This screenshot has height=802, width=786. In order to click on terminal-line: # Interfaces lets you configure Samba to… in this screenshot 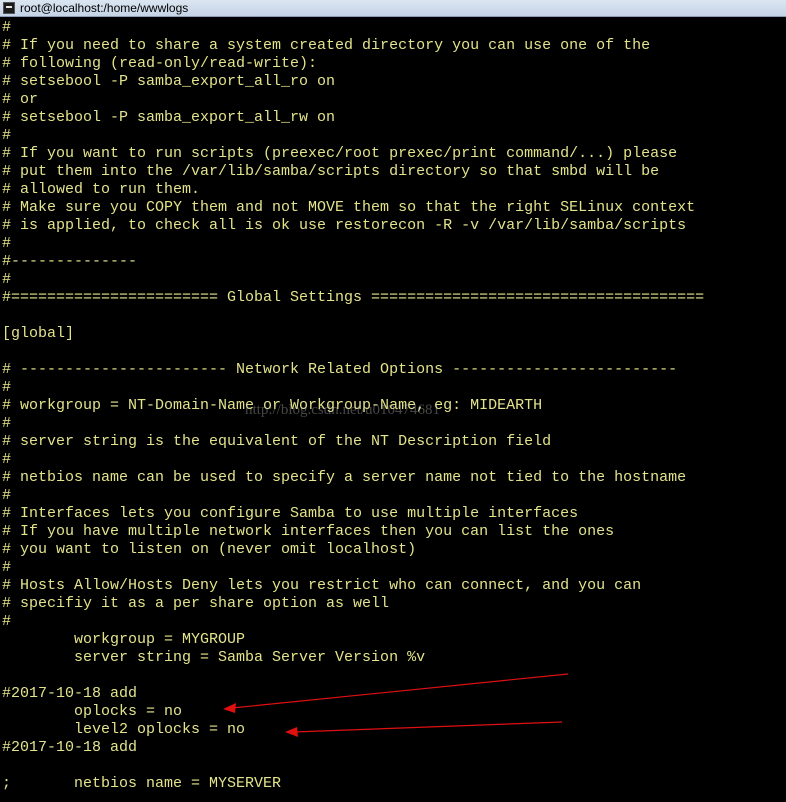, I will do `click(290, 513)`.